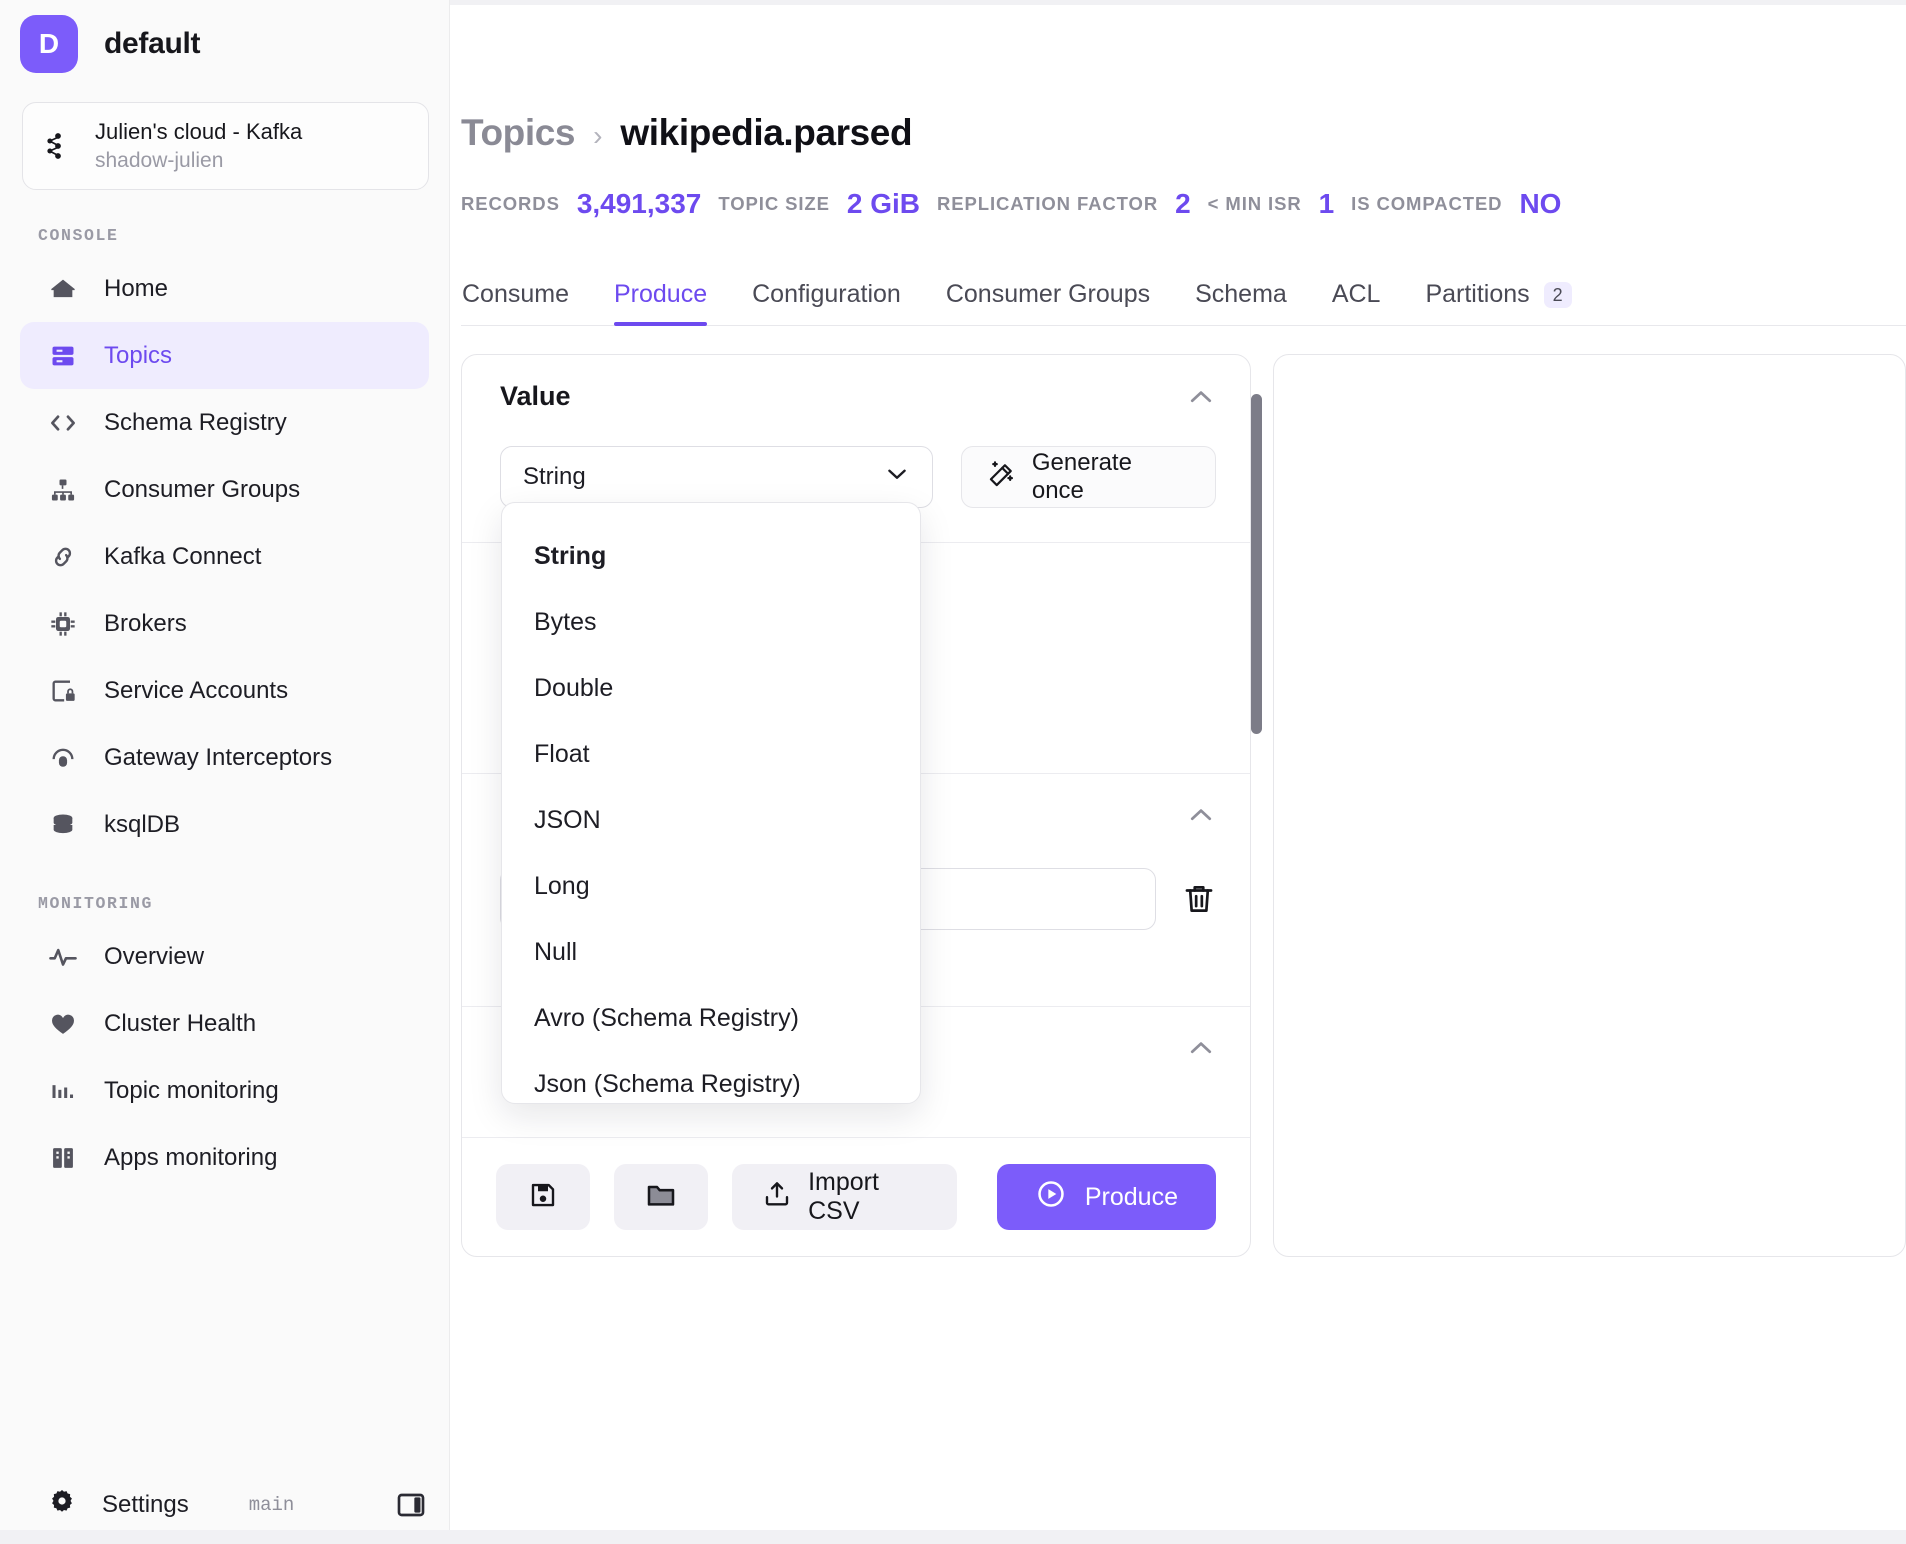 The height and width of the screenshot is (1544, 1906). I want to click on heart-icon, so click(63, 1024).